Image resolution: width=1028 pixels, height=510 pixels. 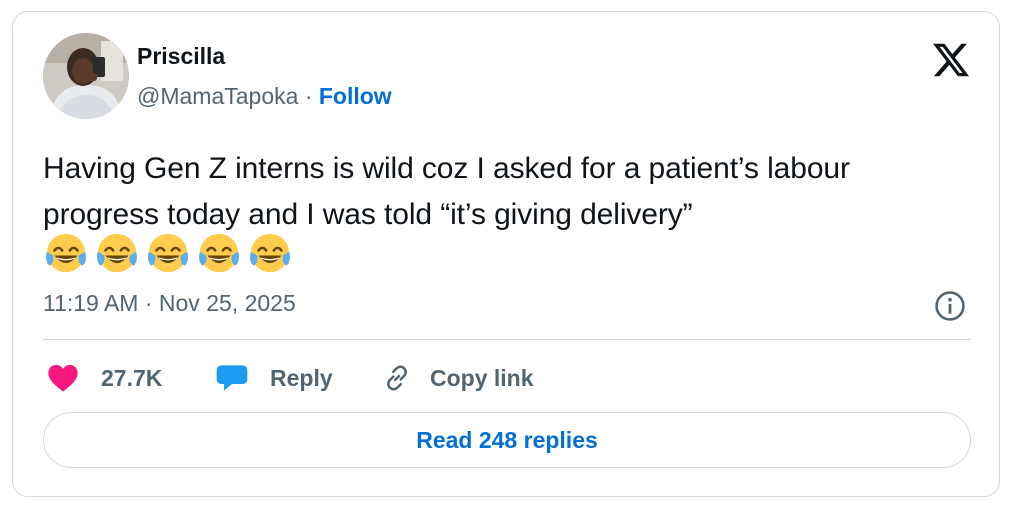 What do you see at coordinates (169, 303) in the screenshot?
I see `tweet-timestamp: 11:19 AM · Nov 25, 2025` at bounding box center [169, 303].